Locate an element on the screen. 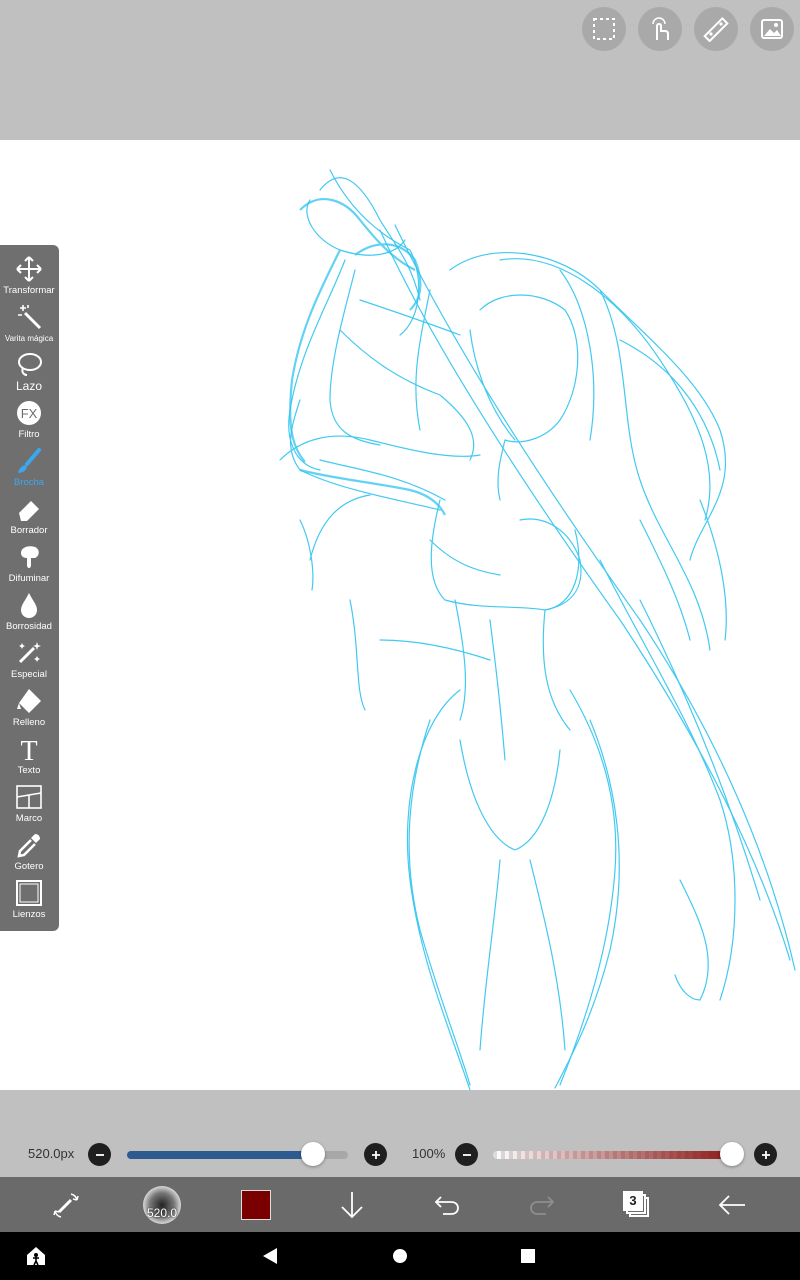 This screenshot has height=1280, width=800. back-button is located at coordinates (732, 1204).